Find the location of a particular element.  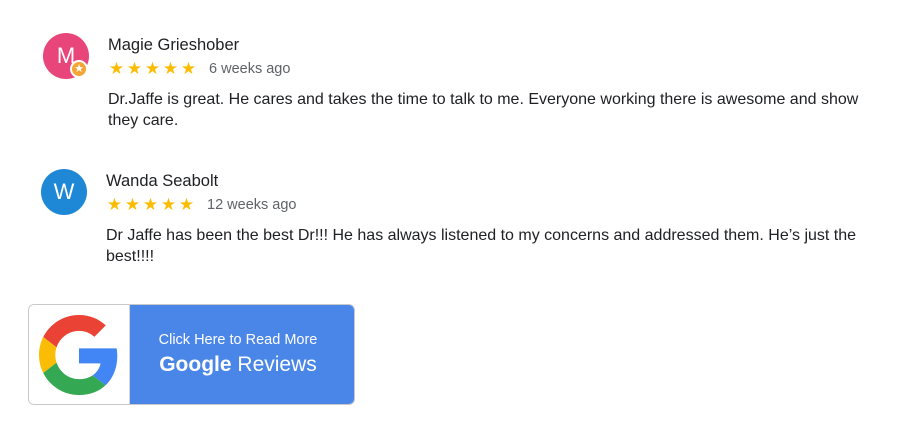

google-reviews-cta: Click Here to Read More Google Reviews is located at coordinates (242, 354).